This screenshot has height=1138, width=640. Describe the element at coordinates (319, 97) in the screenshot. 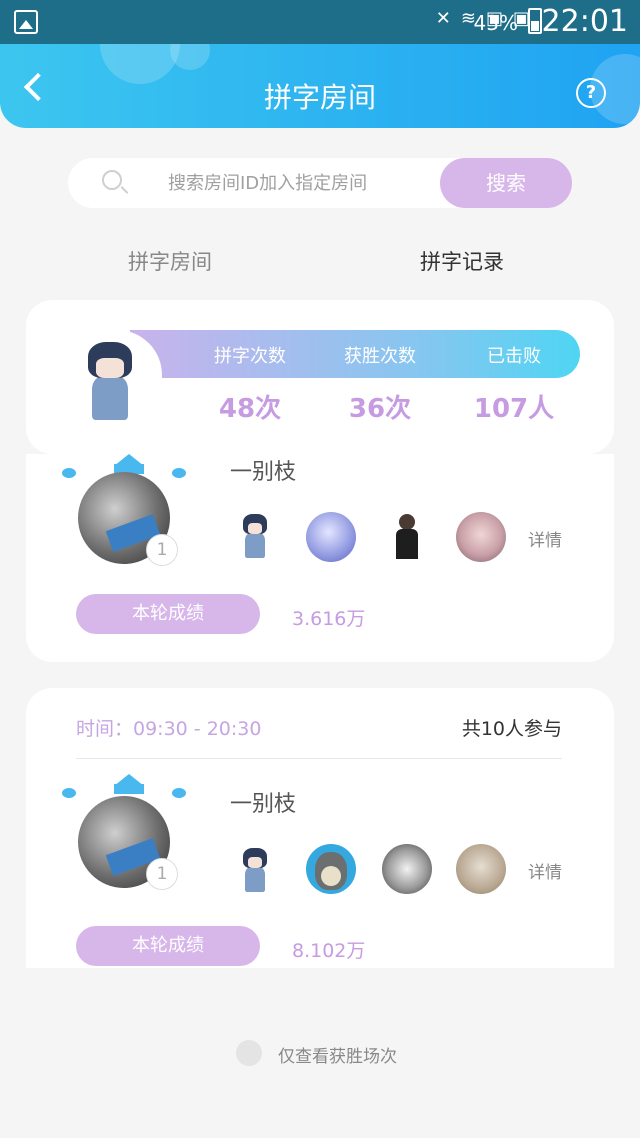

I see `page-title: 拼字房间` at that location.